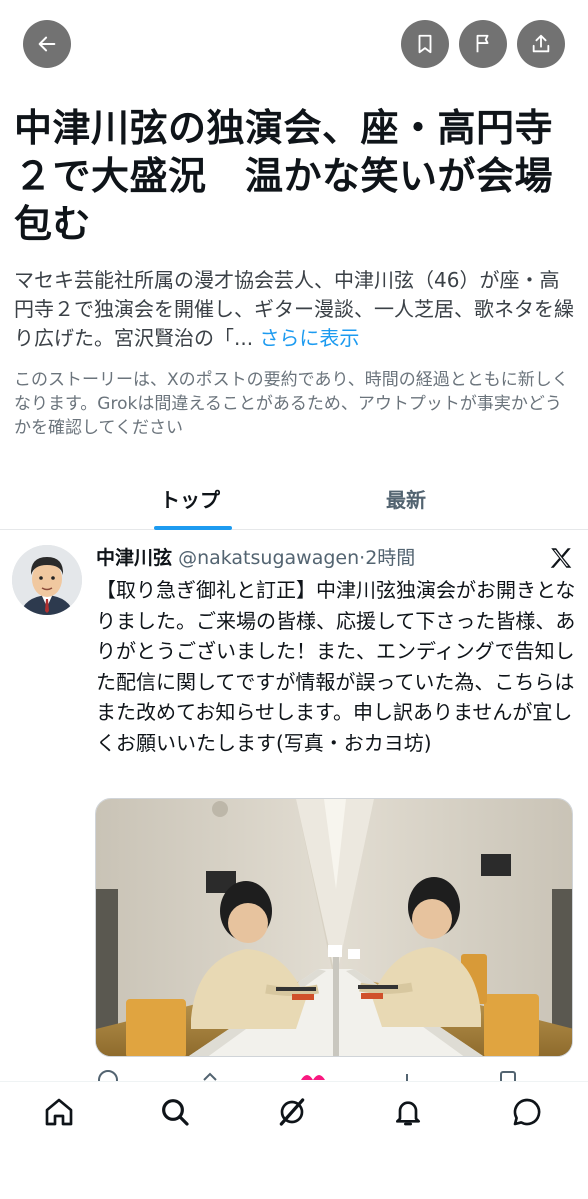 The image size is (588, 1199). Describe the element at coordinates (294, 499) in the screenshot. I see `tab-bar: トップ 最新` at that location.